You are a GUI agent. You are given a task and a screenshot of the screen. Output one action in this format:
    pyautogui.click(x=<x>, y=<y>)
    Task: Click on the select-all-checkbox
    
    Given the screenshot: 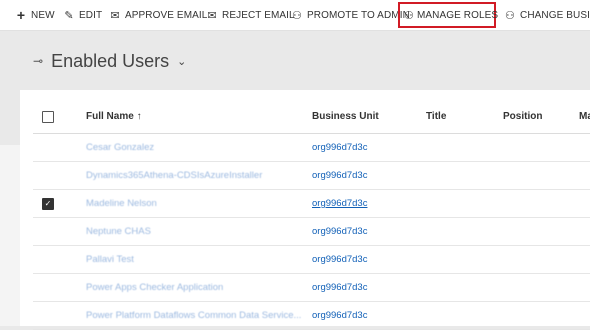 What is the action you would take?
    pyautogui.click(x=48, y=116)
    